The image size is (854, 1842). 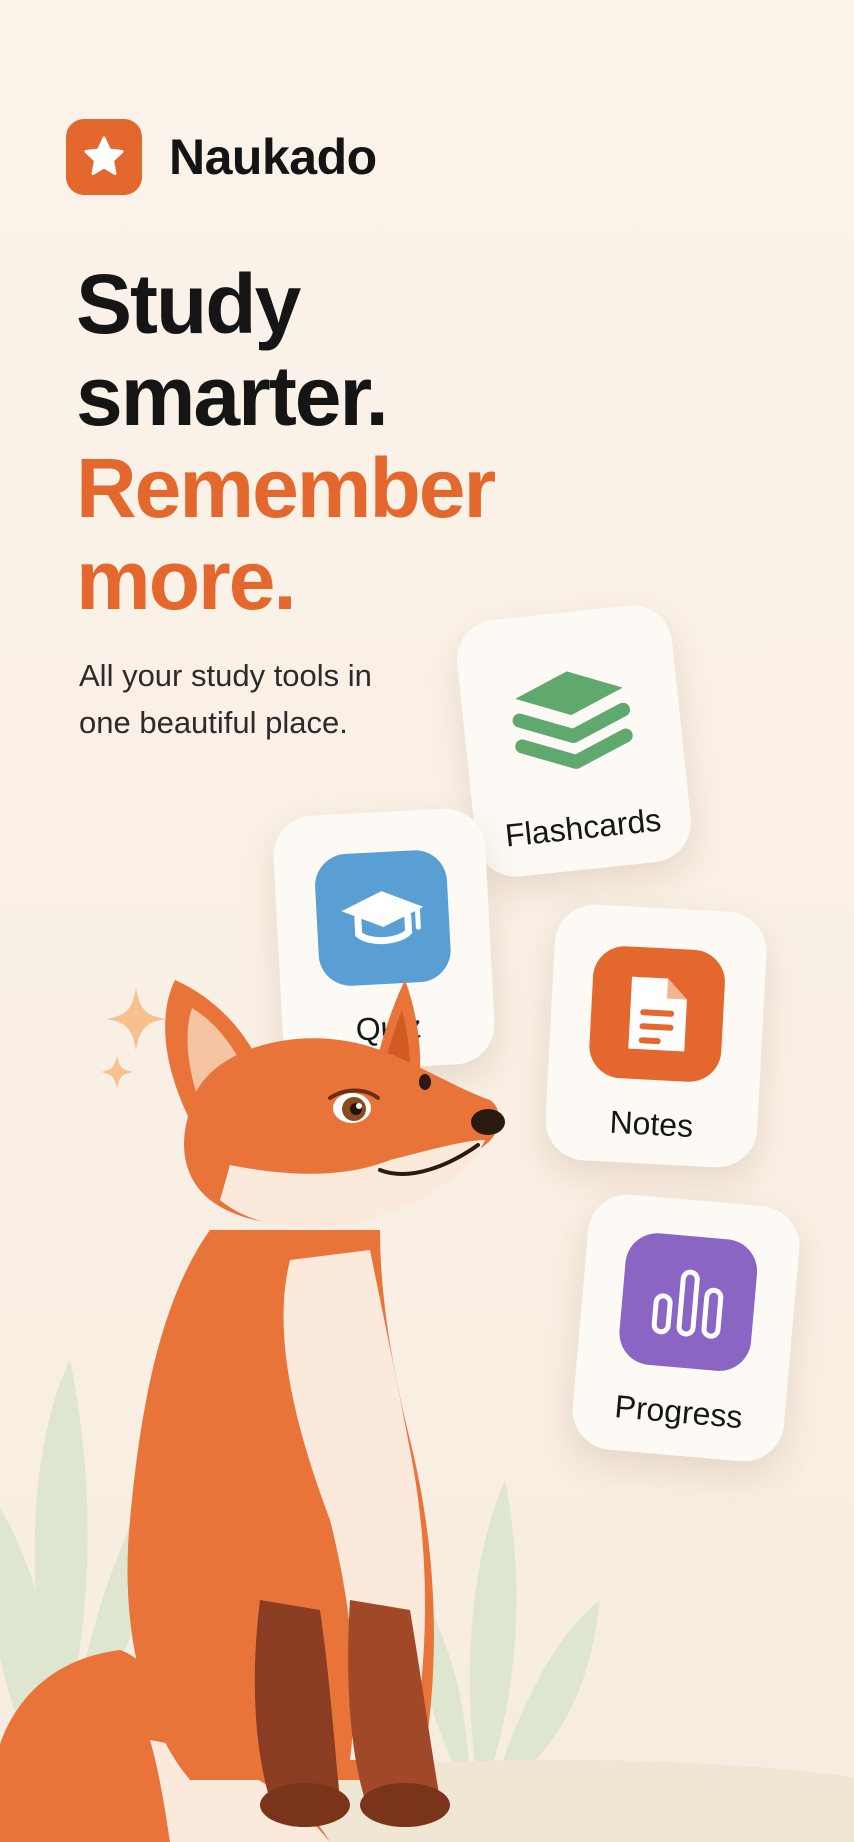 What do you see at coordinates (186, 580) in the screenshot?
I see `headline-line-4: more.` at bounding box center [186, 580].